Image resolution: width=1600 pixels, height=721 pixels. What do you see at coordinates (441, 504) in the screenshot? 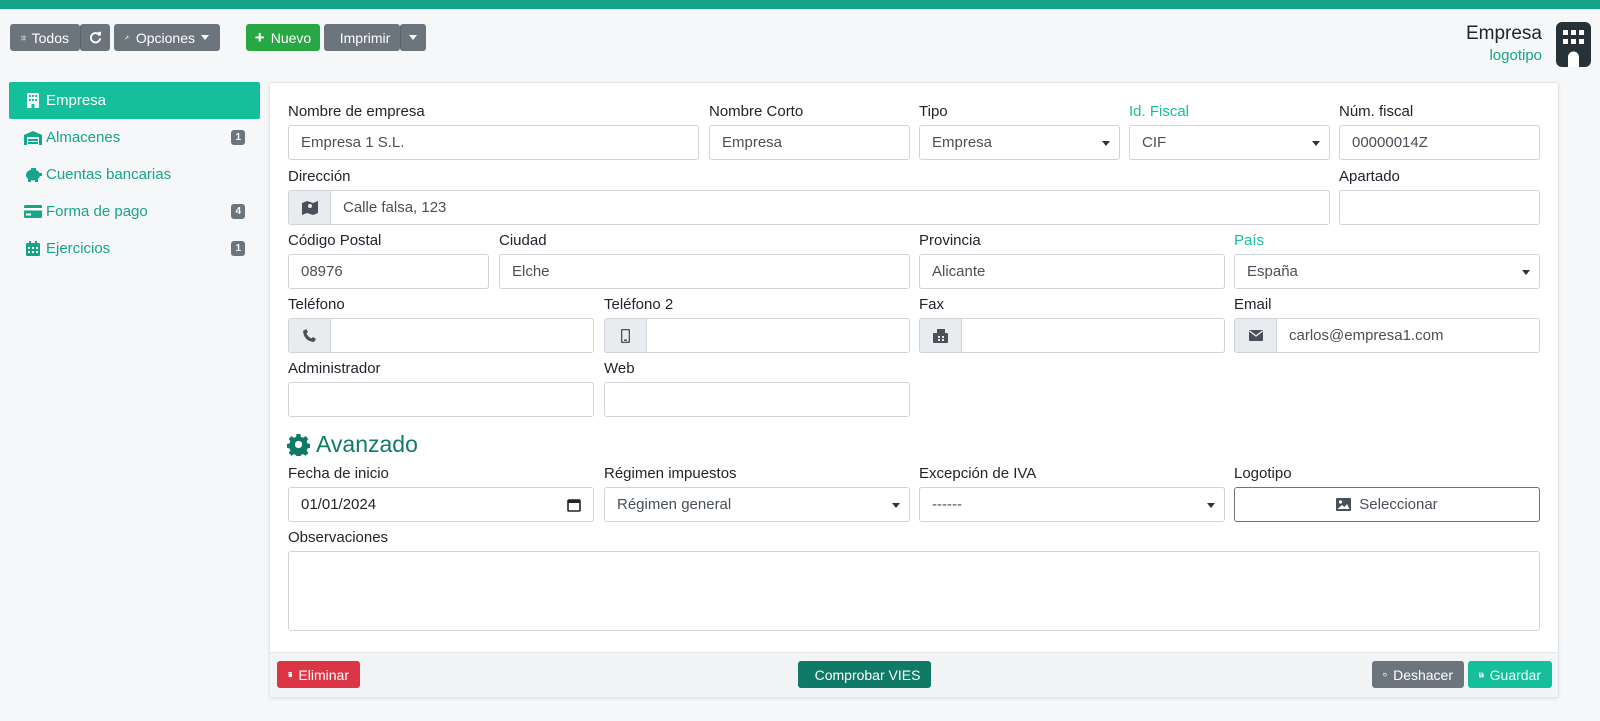
I see `start-date-input: 01/01/2024` at bounding box center [441, 504].